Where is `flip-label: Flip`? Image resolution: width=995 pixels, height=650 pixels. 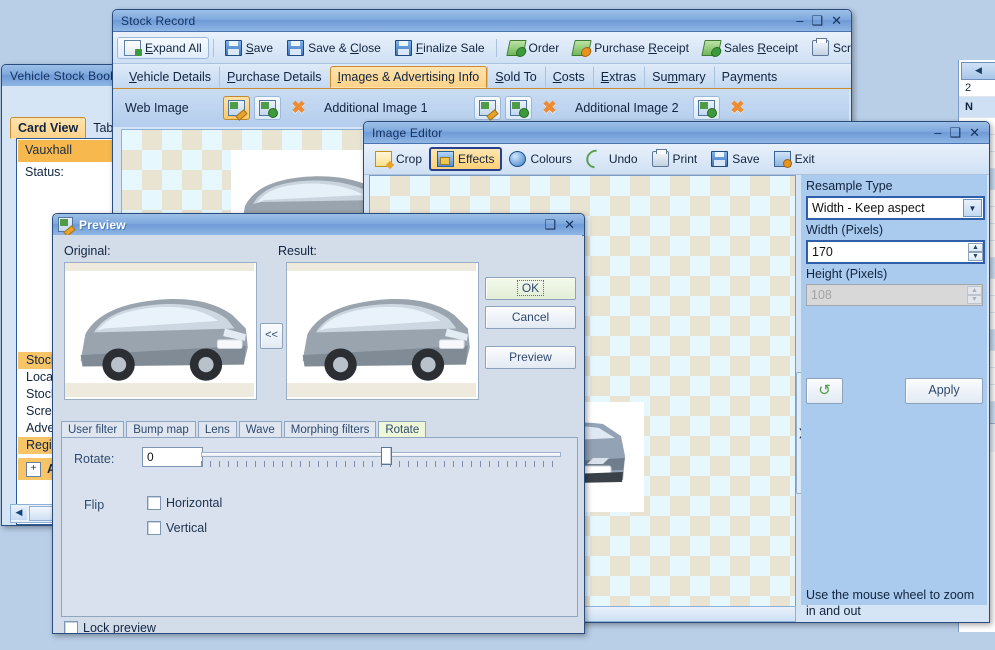 flip-label: Flip is located at coordinates (94, 505).